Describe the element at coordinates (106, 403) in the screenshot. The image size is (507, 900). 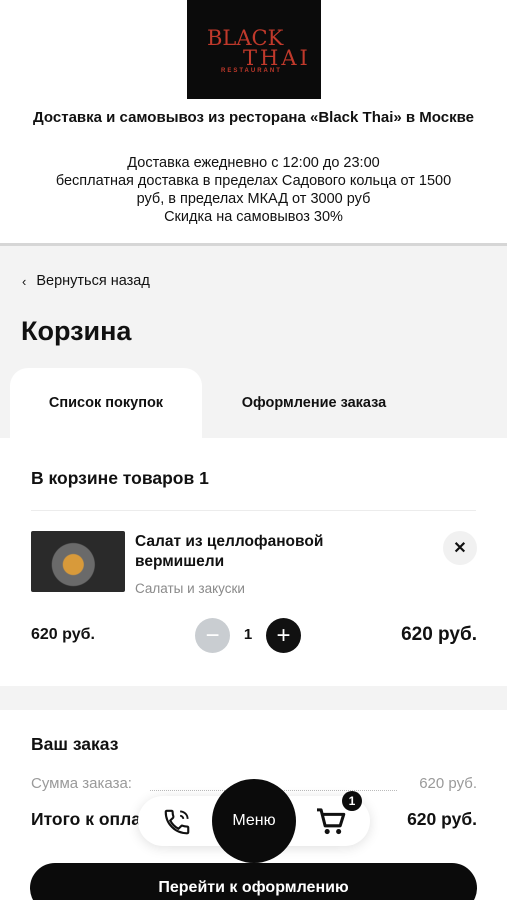
I see `tab-shopping-list: Список покупок` at that location.